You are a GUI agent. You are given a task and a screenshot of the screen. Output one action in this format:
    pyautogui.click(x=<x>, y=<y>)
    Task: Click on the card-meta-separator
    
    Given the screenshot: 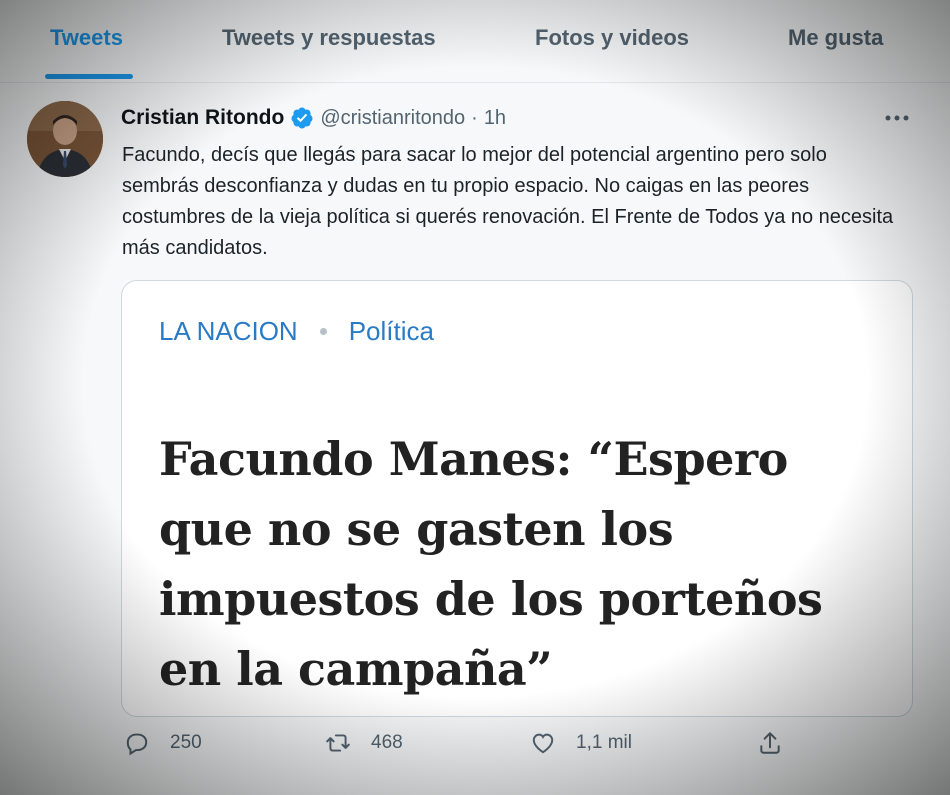 What is the action you would take?
    pyautogui.click(x=323, y=331)
    